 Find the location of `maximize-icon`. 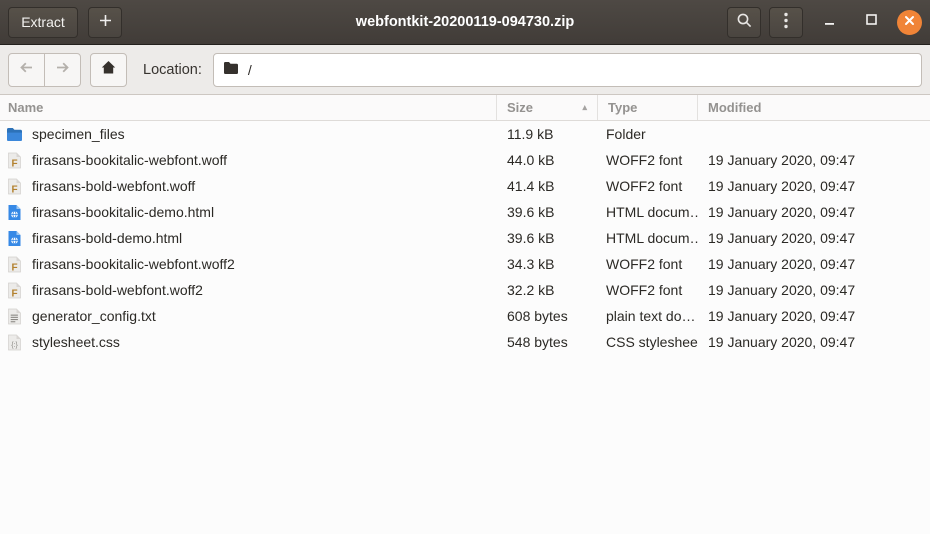

maximize-icon is located at coordinates (871, 22).